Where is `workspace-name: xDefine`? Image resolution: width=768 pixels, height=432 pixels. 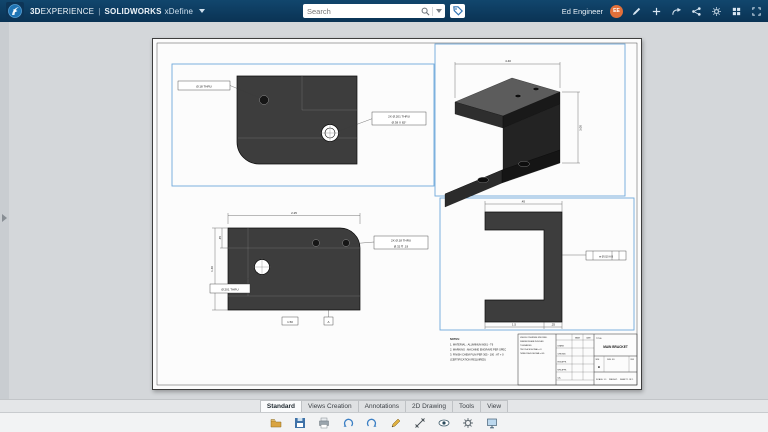 workspace-name: xDefine is located at coordinates (179, 11).